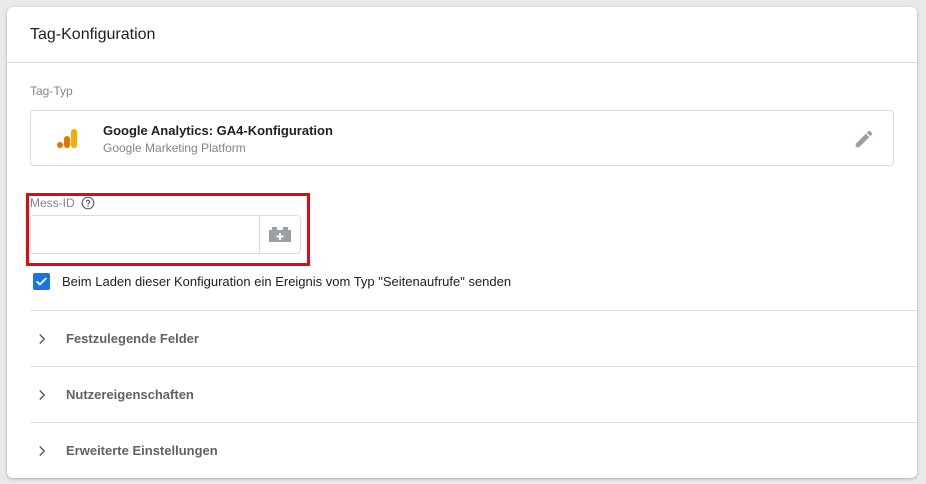  What do you see at coordinates (132, 338) in the screenshot?
I see `section-label: Festzulegende Felder` at bounding box center [132, 338].